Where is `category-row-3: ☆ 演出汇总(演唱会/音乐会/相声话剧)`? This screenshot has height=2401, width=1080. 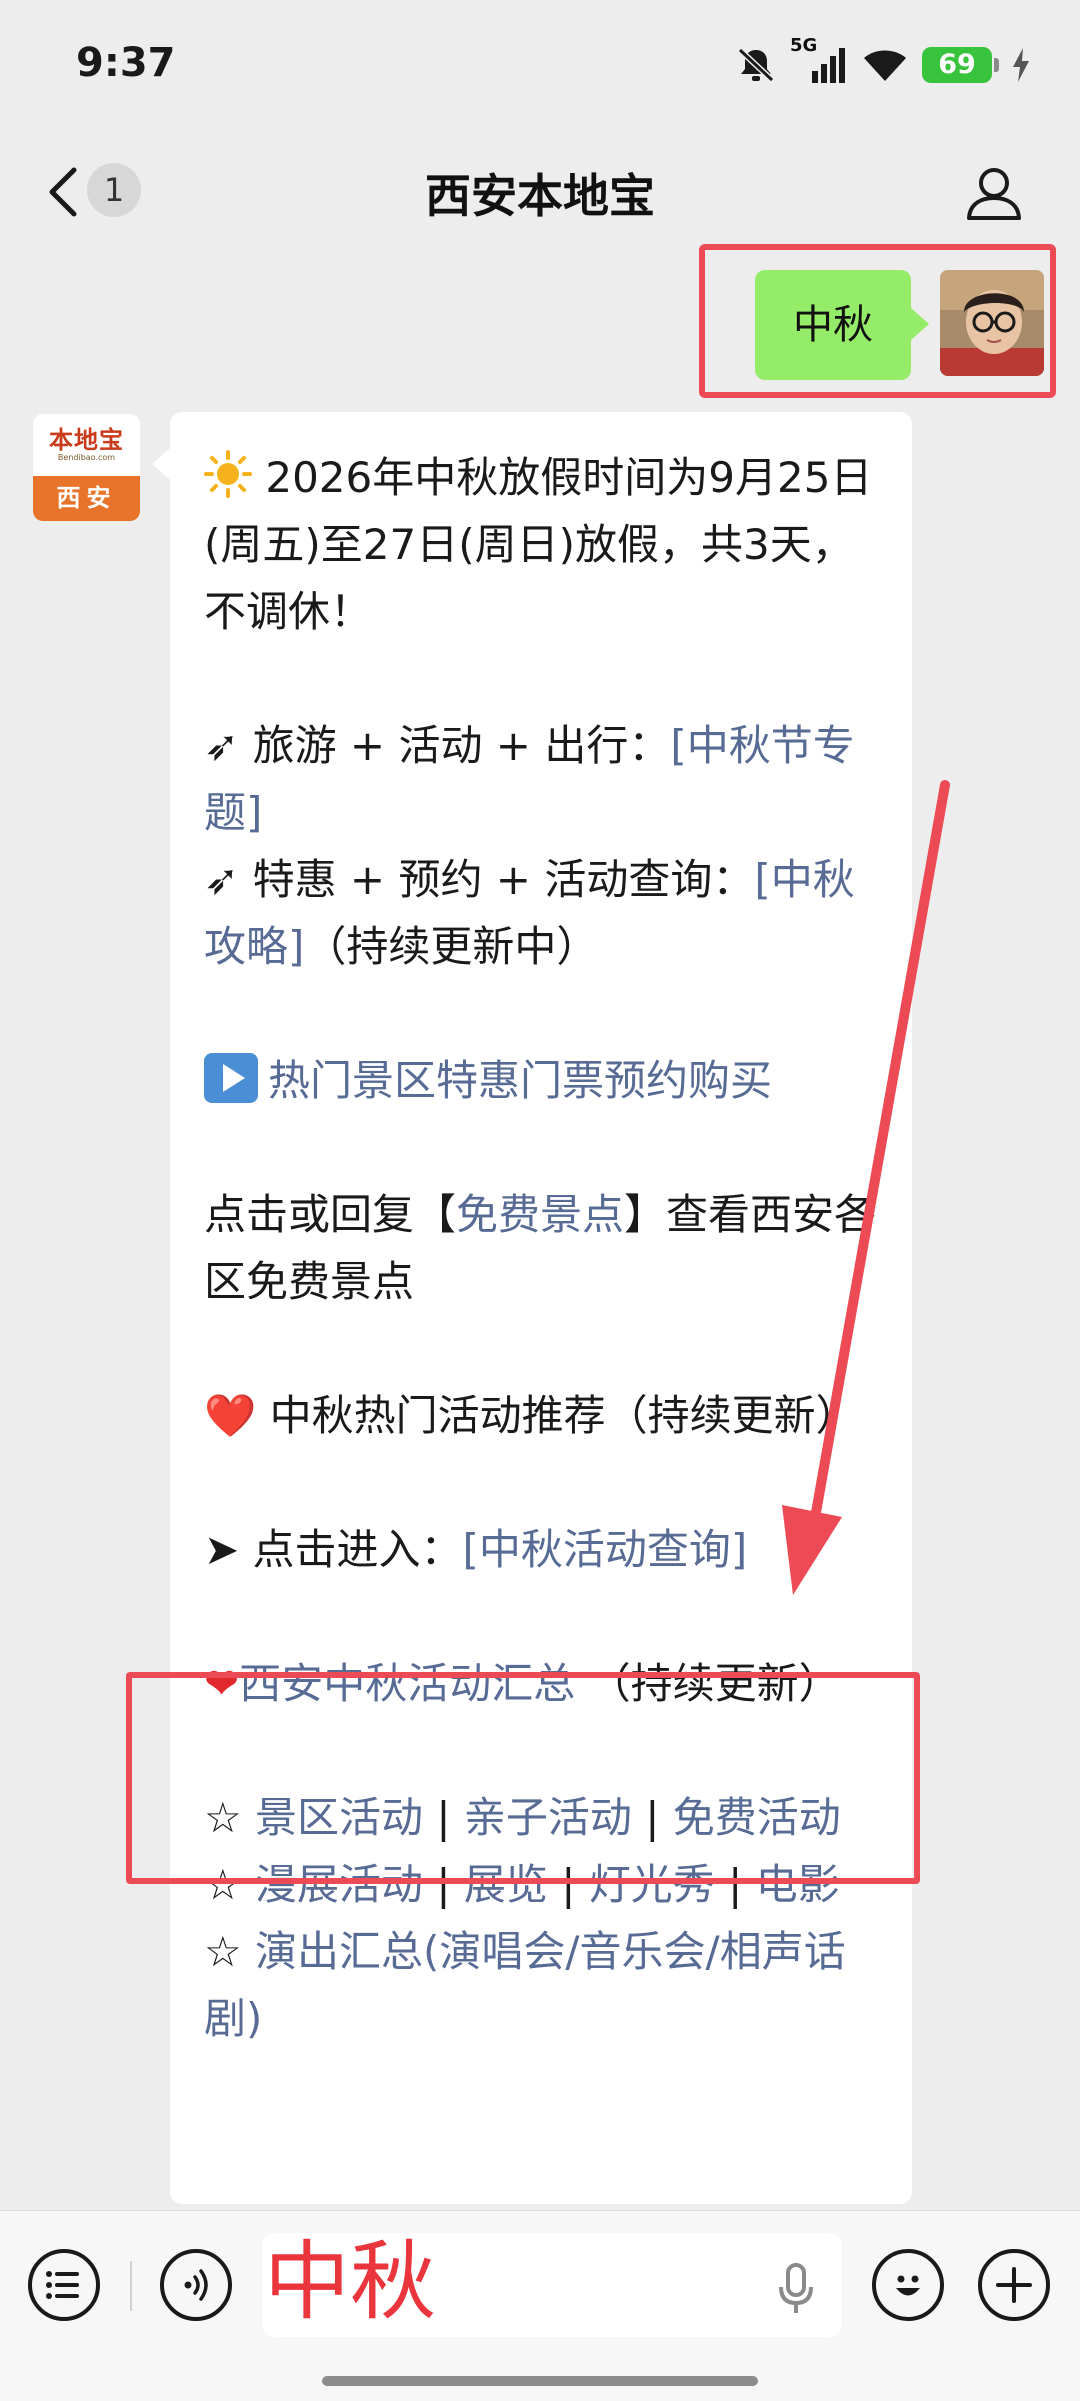 category-row-3: ☆ 演出汇总(演唱会/音乐会/相声话剧) is located at coordinates (549, 1985).